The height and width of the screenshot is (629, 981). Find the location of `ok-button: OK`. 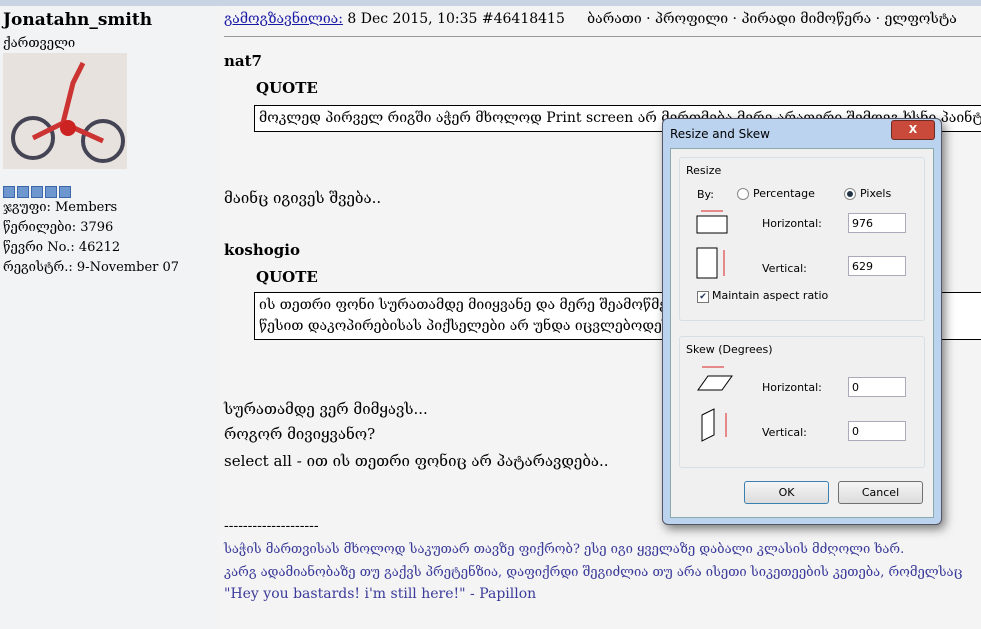

ok-button: OK is located at coordinates (786, 492).